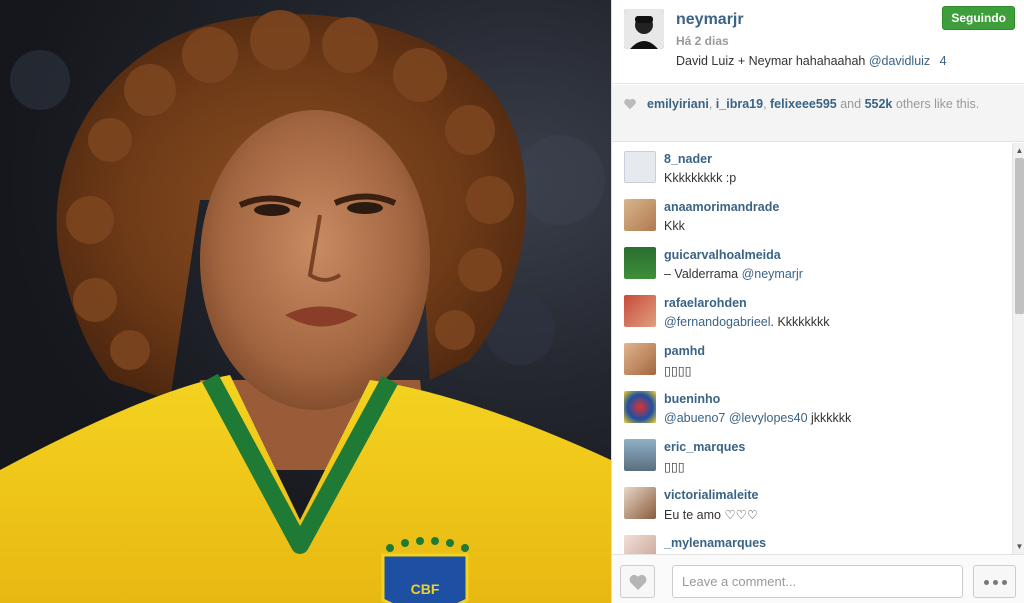  Describe the element at coordinates (937, 104) in the screenshot. I see `likes-rest: others like this.` at that location.